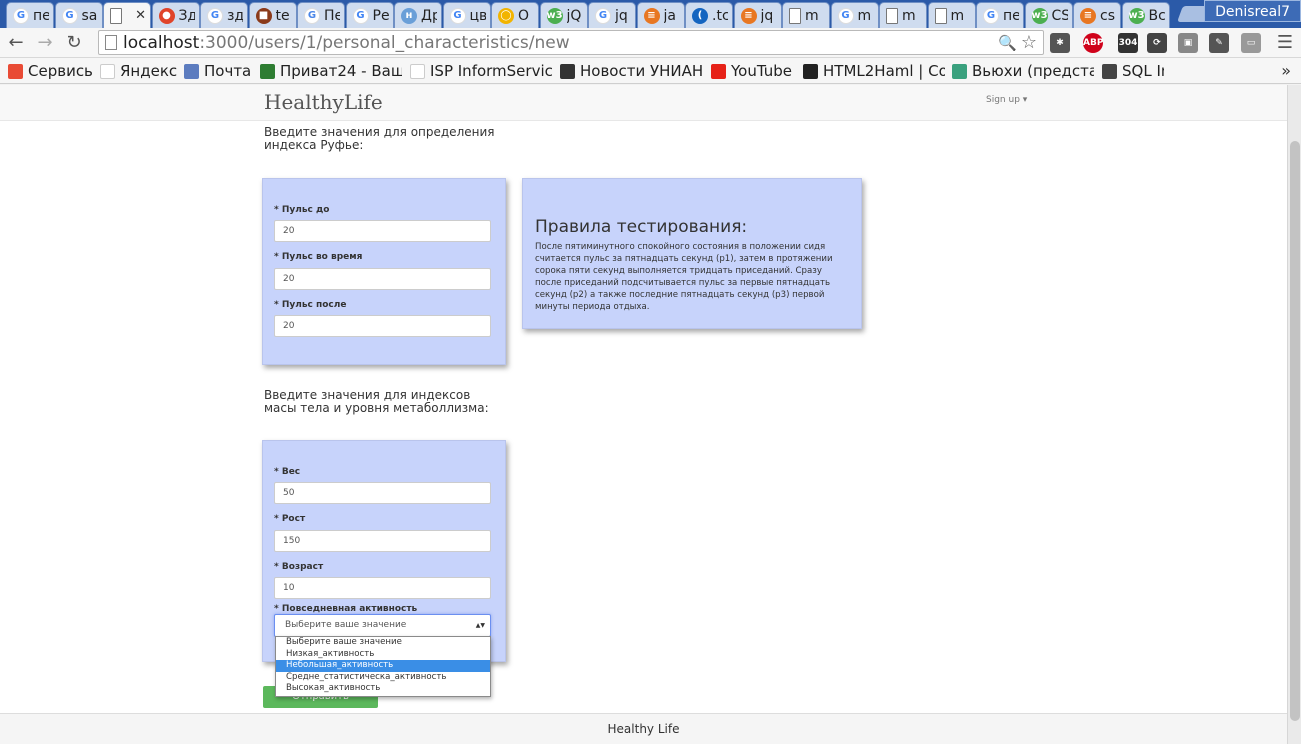 Image resolution: width=1301 pixels, height=744 pixels. I want to click on bookmark-item: SQL In, so click(1133, 71).